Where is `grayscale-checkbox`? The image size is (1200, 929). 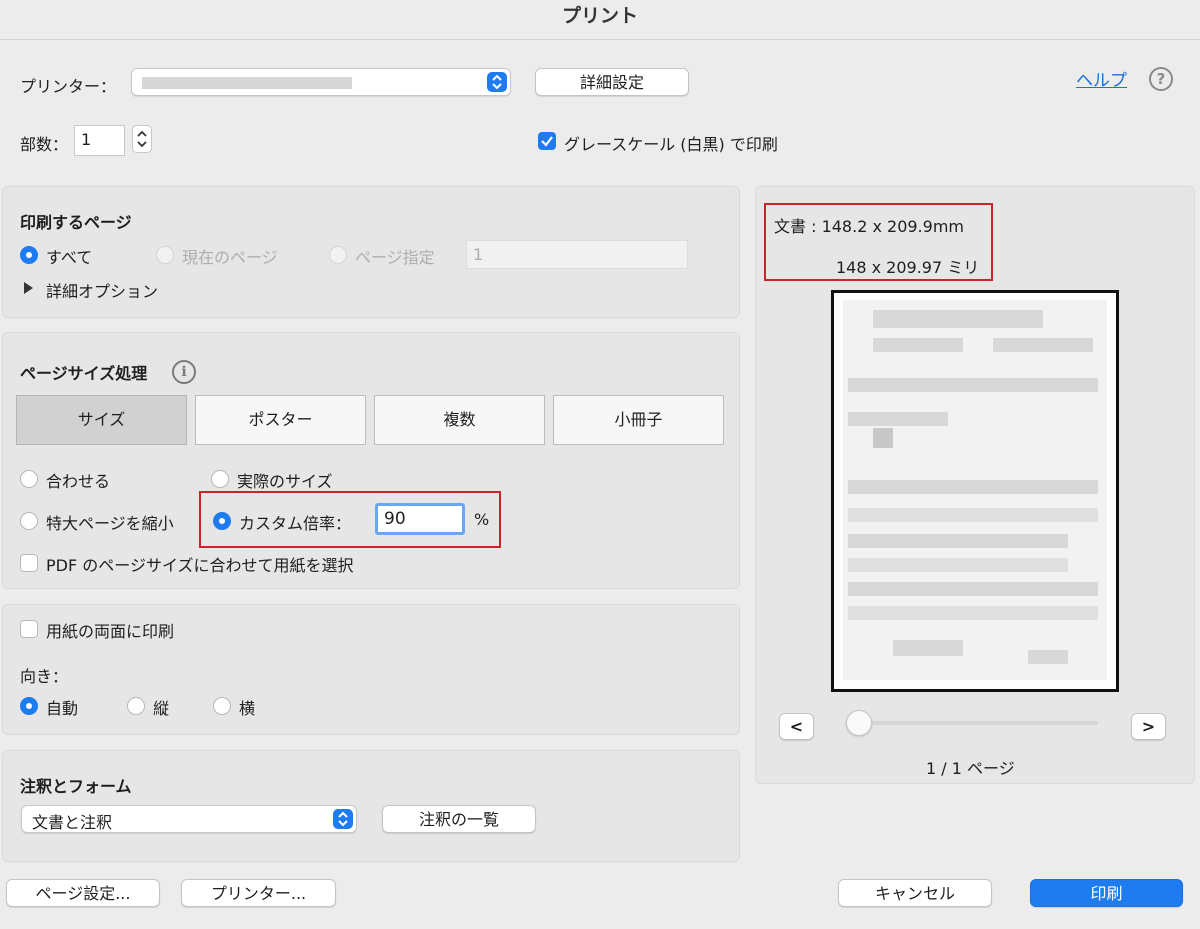 grayscale-checkbox is located at coordinates (547, 141).